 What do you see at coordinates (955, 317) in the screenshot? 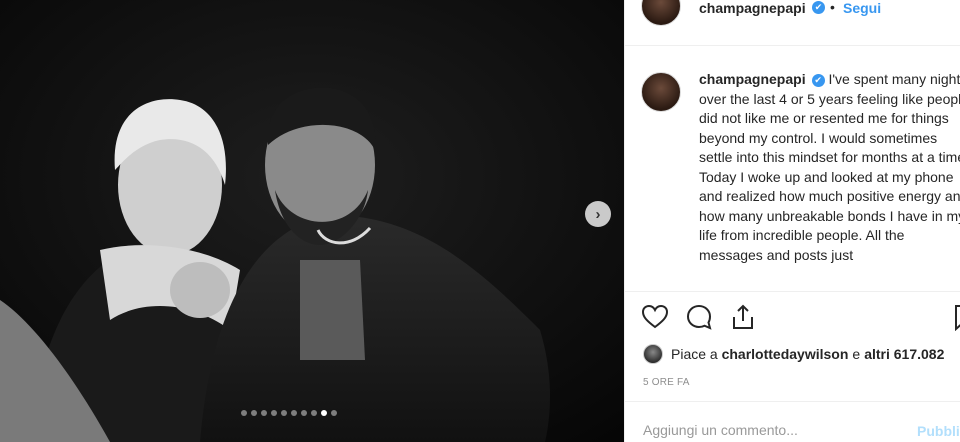
I see `bookmark-icon` at bounding box center [955, 317].